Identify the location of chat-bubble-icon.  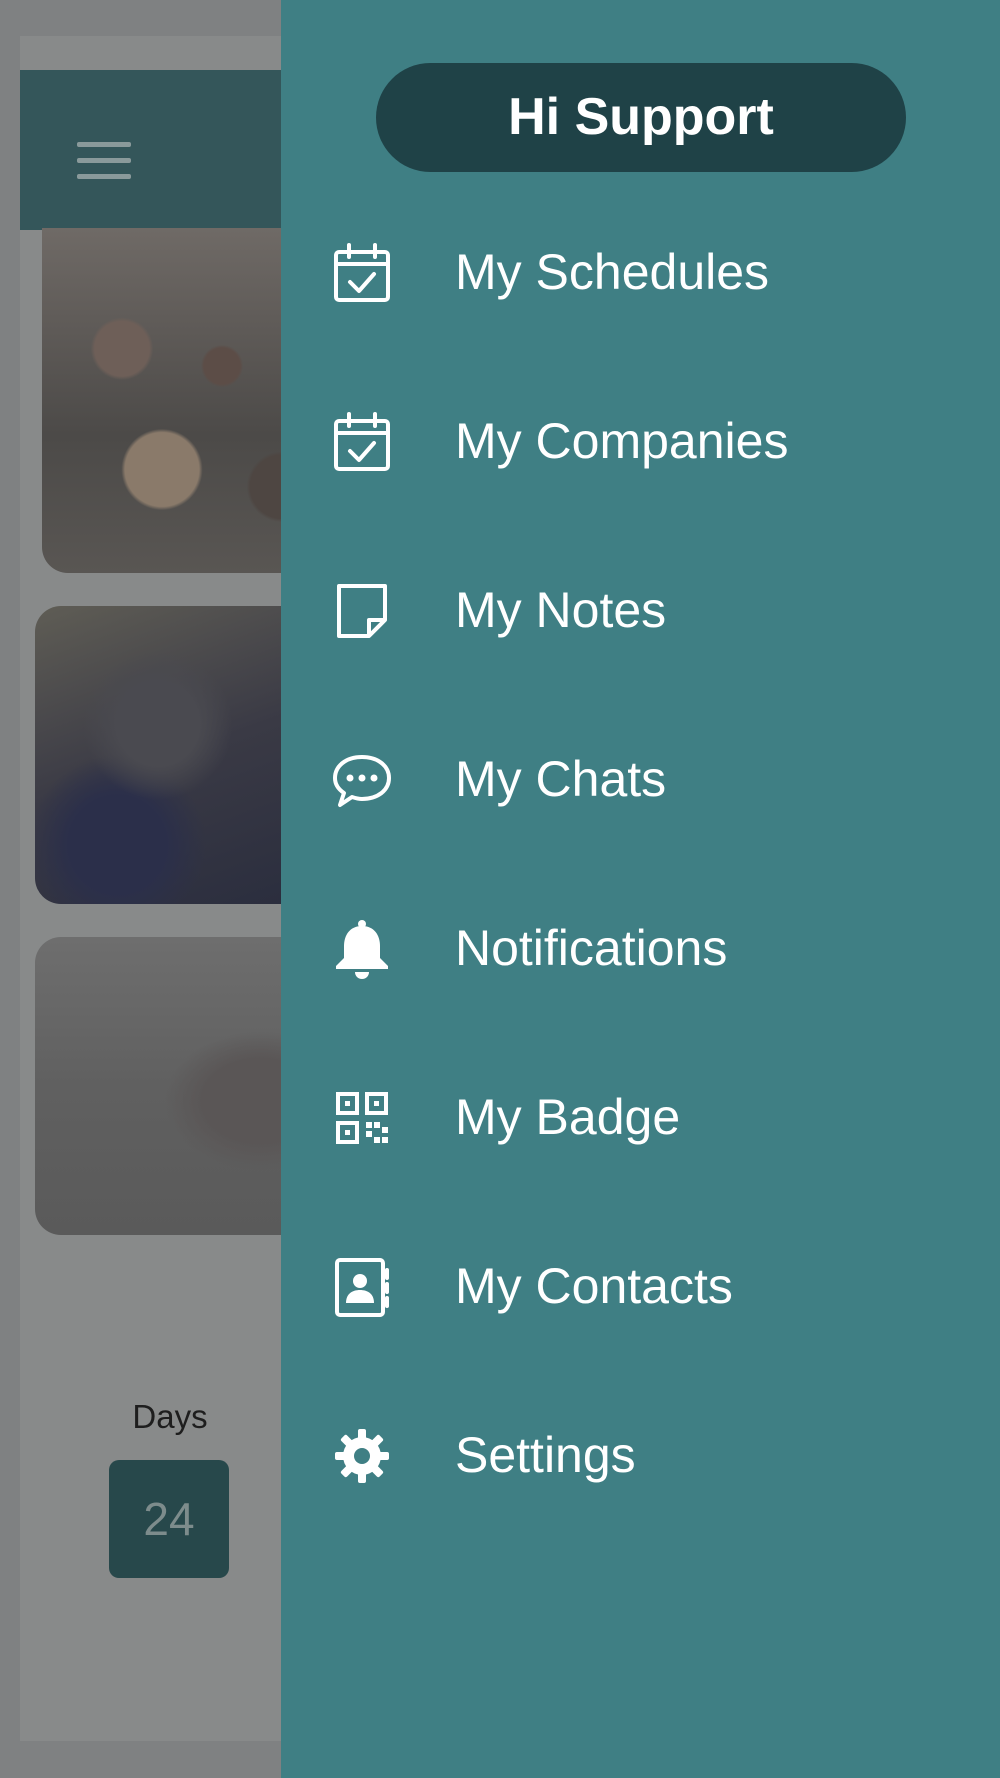
(362, 780).